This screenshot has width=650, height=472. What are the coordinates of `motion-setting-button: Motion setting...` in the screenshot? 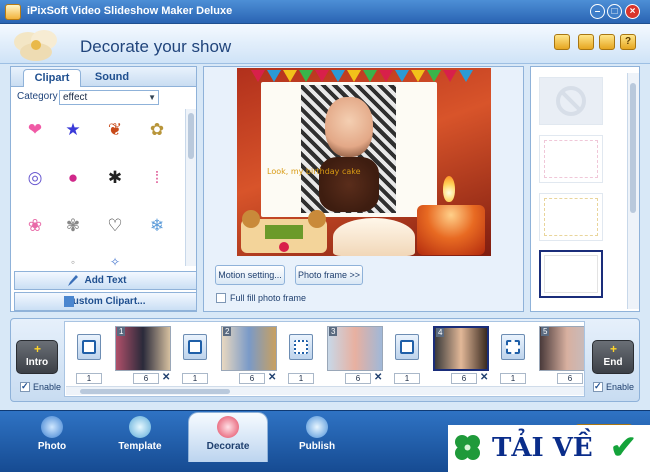 It's located at (250, 275).